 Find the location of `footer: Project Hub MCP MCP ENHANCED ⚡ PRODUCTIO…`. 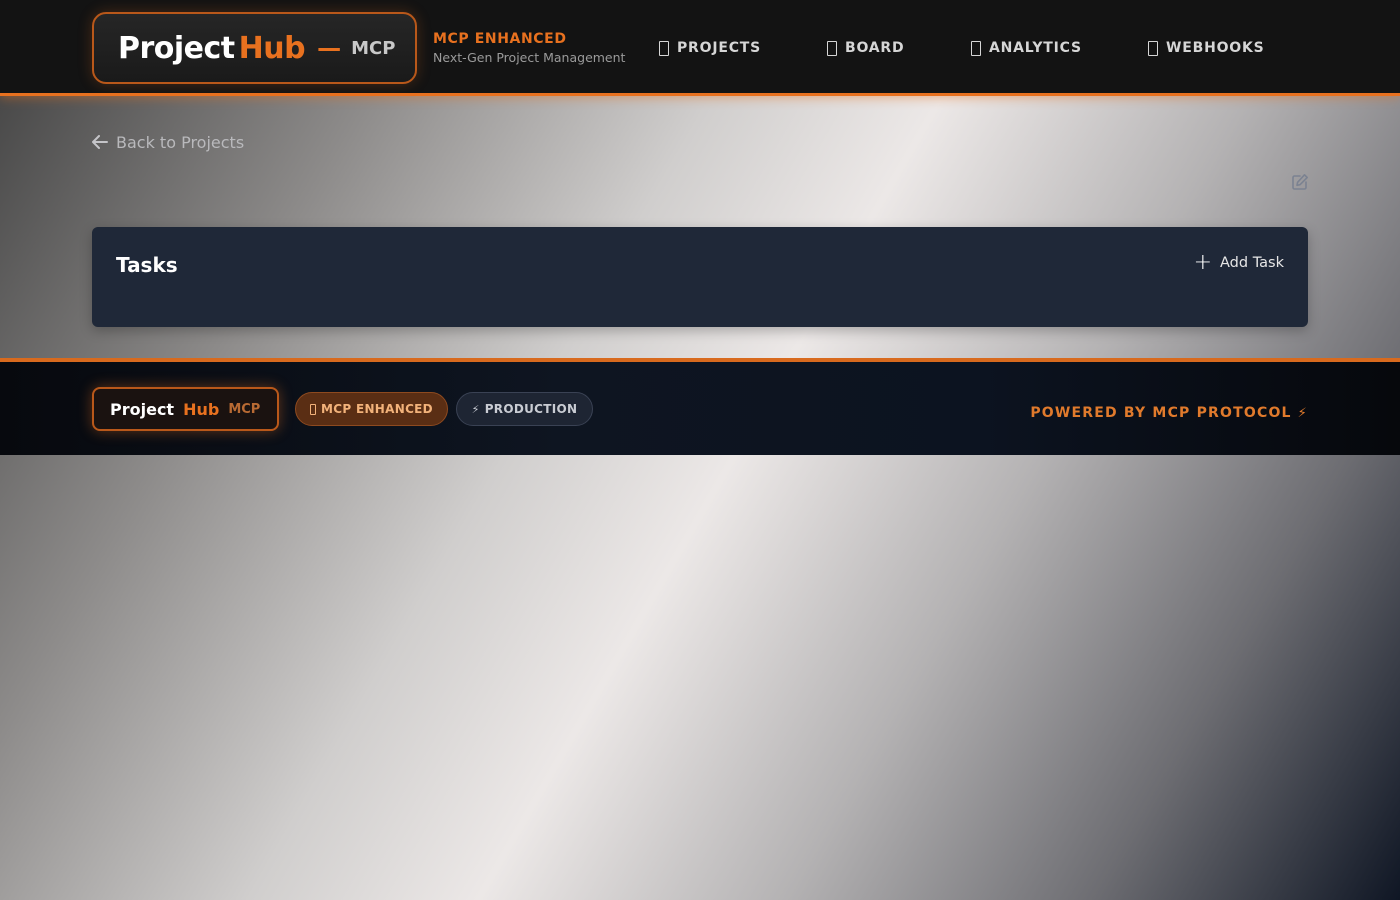

footer: Project Hub MCP MCP ENHANCED ⚡ PRODUCTIO… is located at coordinates (700, 406).